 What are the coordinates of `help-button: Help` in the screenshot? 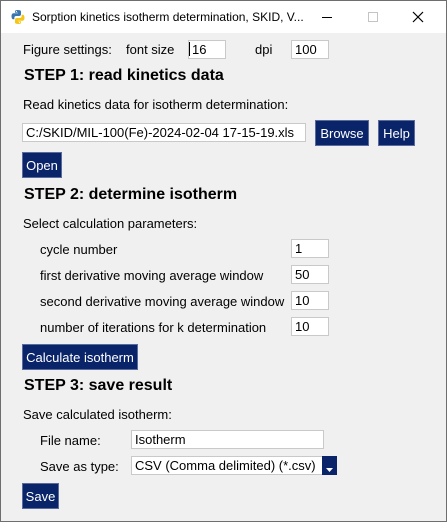 It's located at (396, 133).